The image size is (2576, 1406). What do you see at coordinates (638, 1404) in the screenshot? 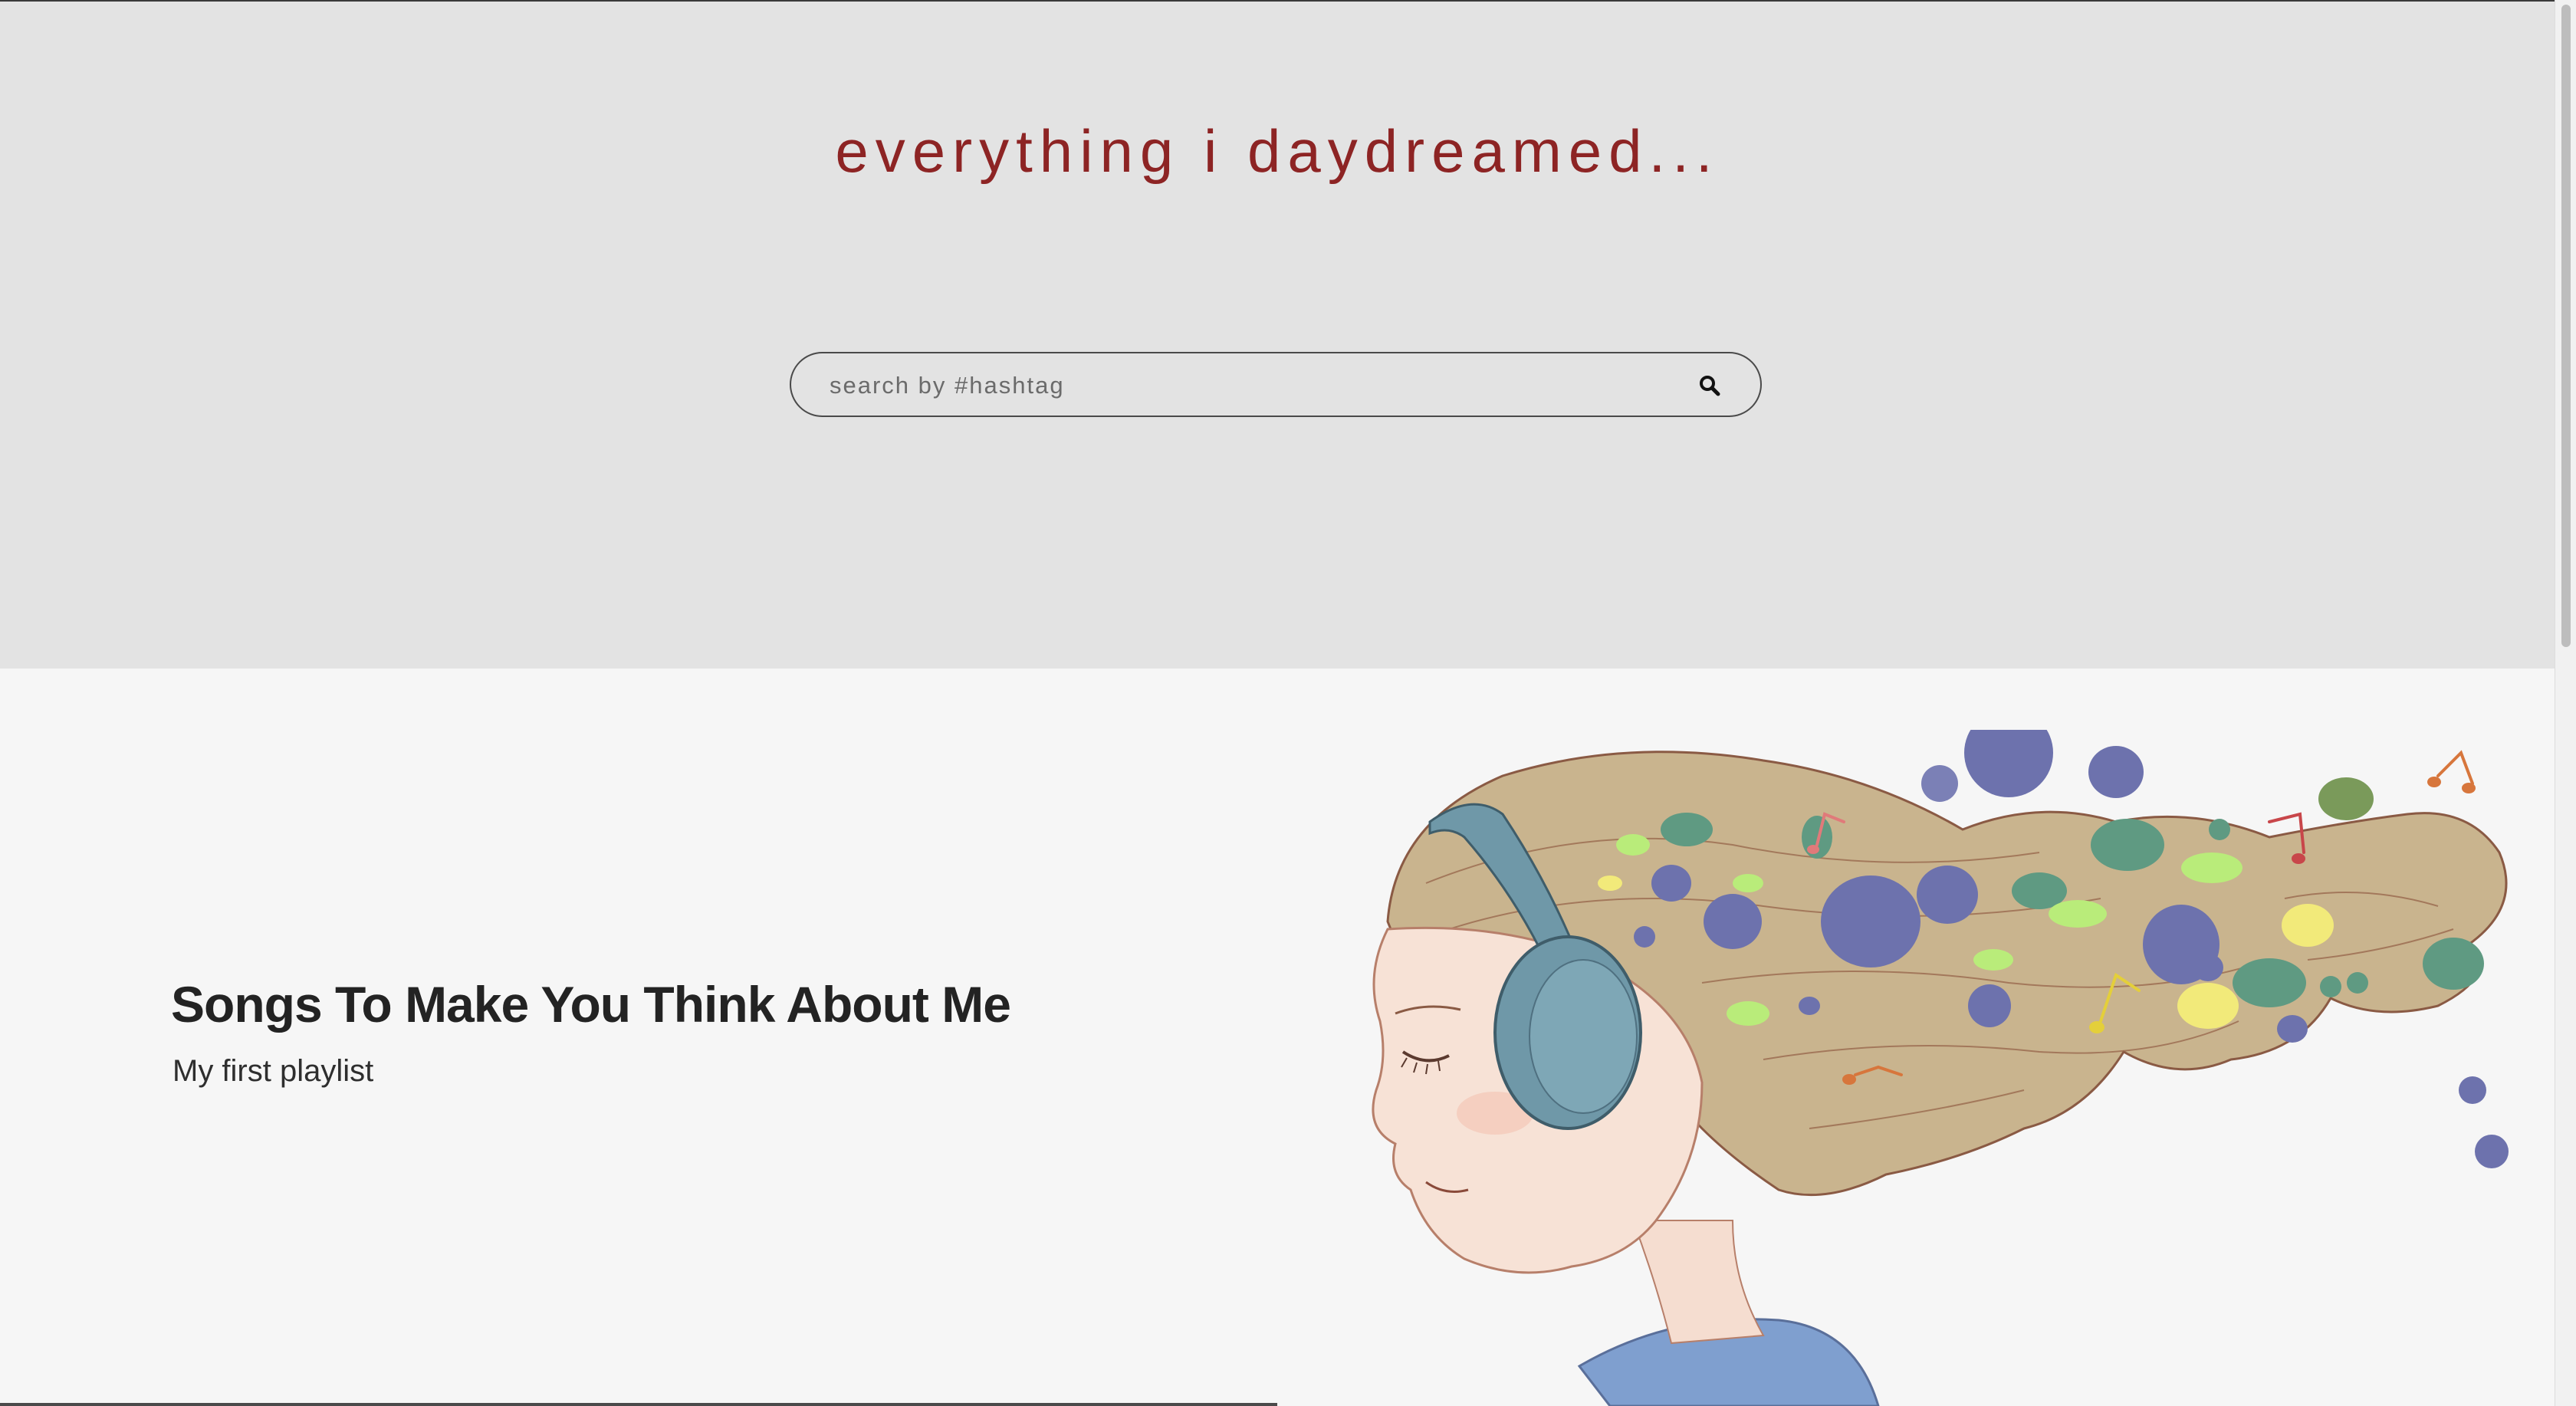
I see `bottom-progress-line` at bounding box center [638, 1404].